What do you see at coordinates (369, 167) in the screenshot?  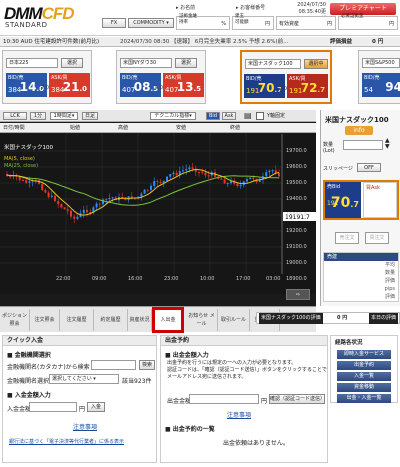 I see `slippage-toggle: OFF` at bounding box center [369, 167].